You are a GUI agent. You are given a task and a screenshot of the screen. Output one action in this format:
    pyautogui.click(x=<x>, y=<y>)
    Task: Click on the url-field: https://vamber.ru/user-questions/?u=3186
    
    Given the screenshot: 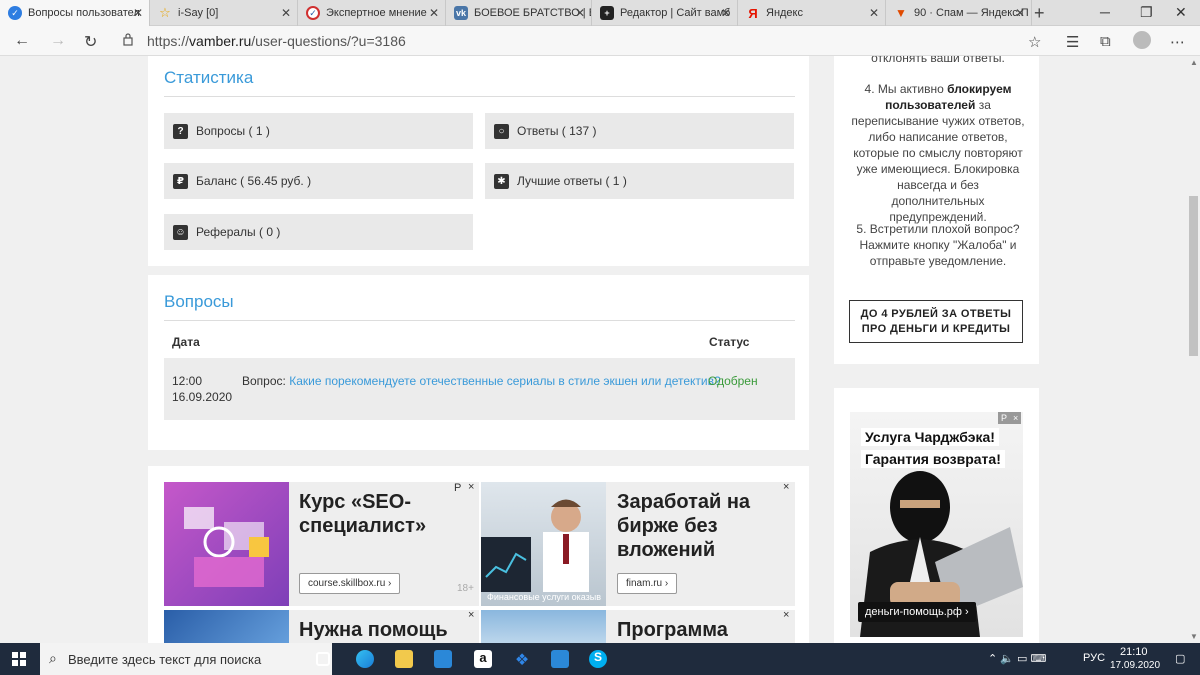 What is the action you would take?
    pyautogui.click(x=276, y=41)
    